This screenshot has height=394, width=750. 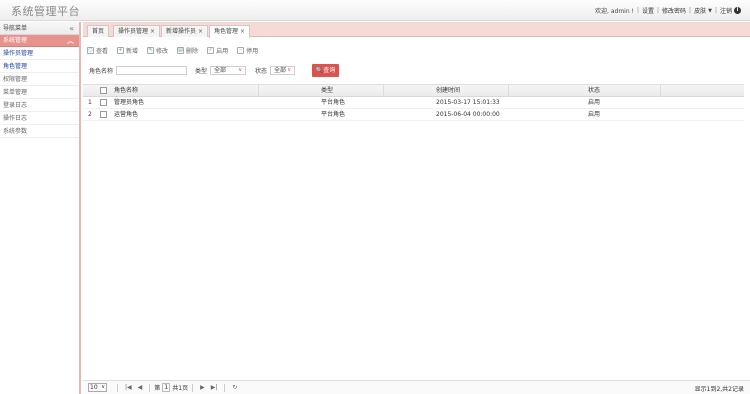 I want to click on role-name-input, so click(x=152, y=70).